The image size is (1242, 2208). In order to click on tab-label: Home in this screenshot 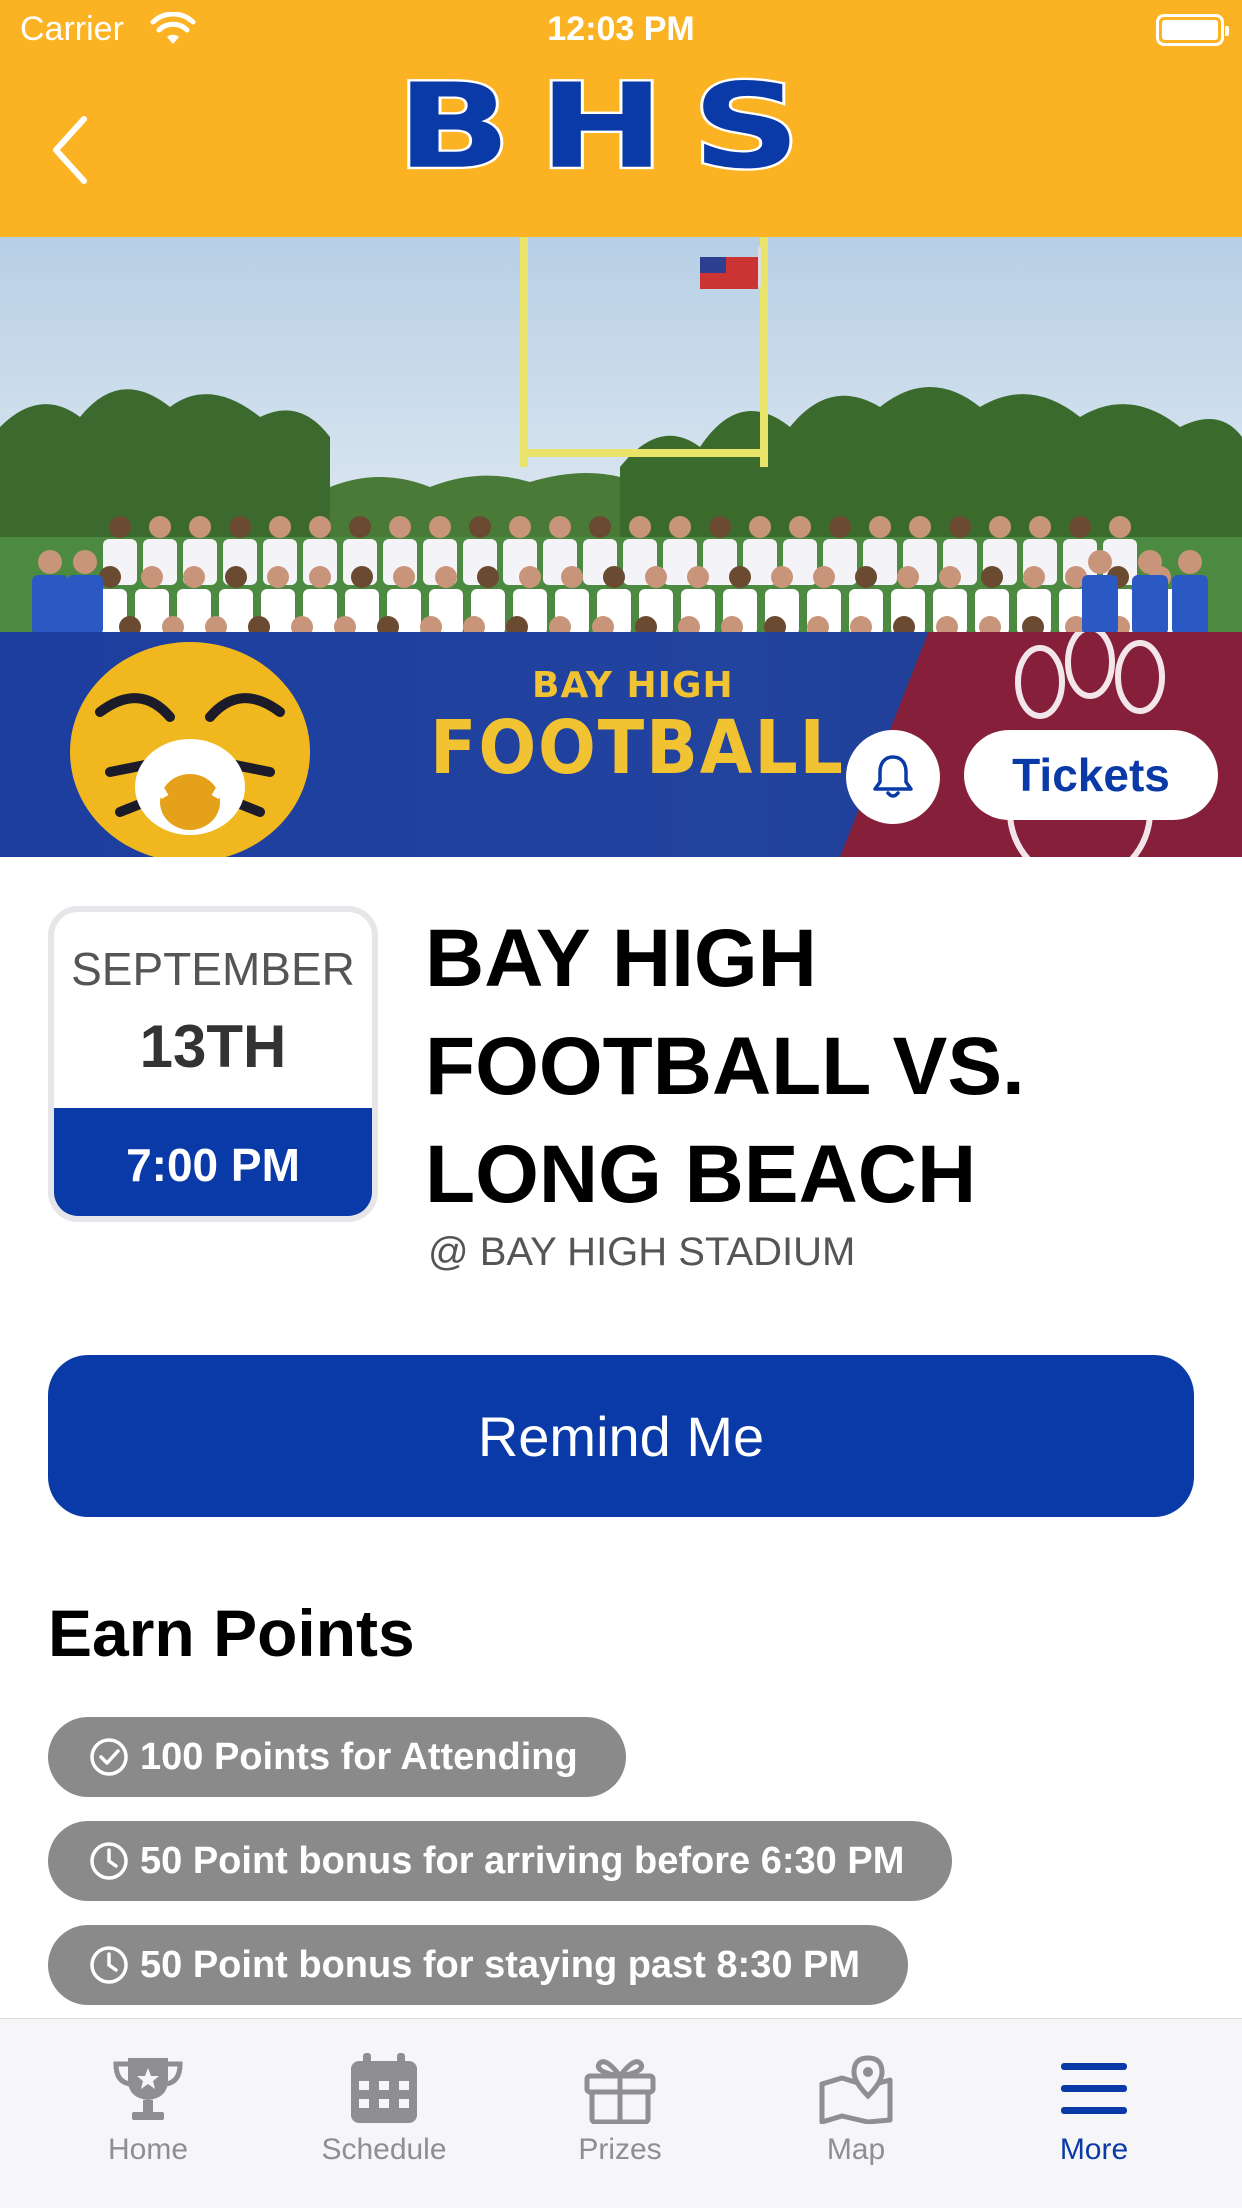, I will do `click(148, 2149)`.